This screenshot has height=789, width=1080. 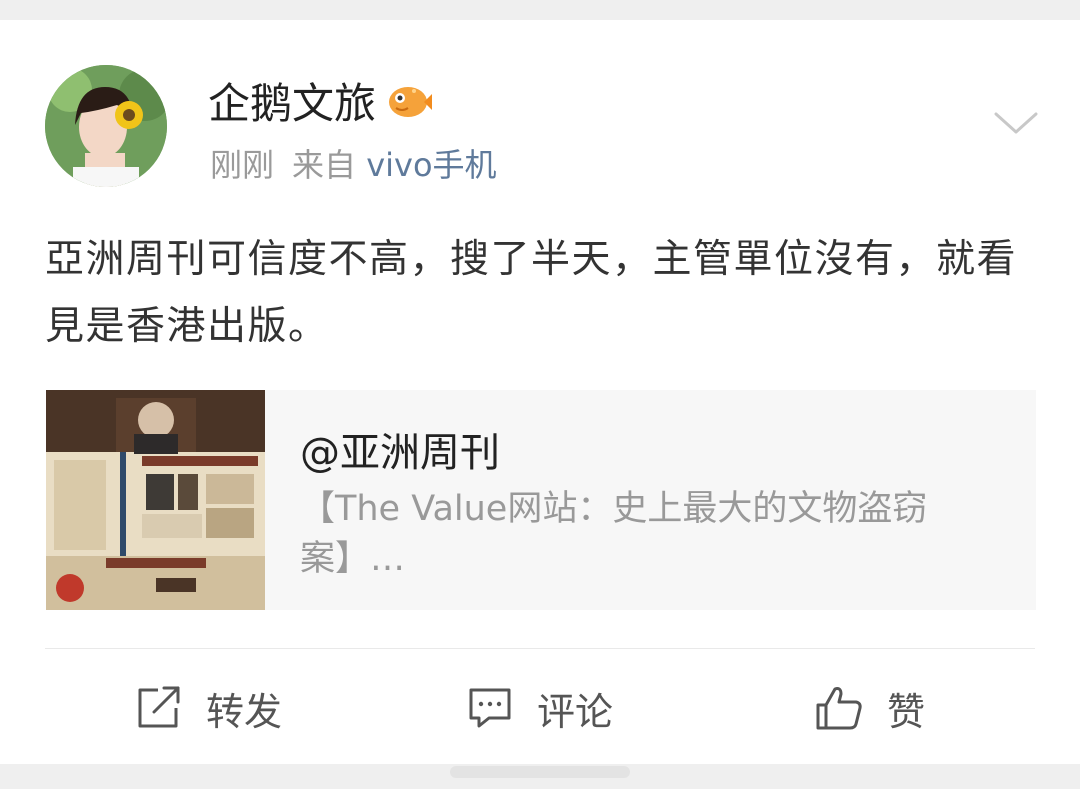 I want to click on source-prefix: 来自, so click(x=324, y=165).